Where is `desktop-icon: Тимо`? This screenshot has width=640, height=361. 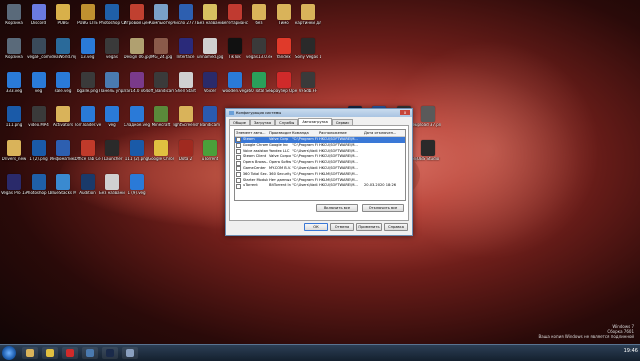 desktop-icon: Тимо is located at coordinates (284, 21).